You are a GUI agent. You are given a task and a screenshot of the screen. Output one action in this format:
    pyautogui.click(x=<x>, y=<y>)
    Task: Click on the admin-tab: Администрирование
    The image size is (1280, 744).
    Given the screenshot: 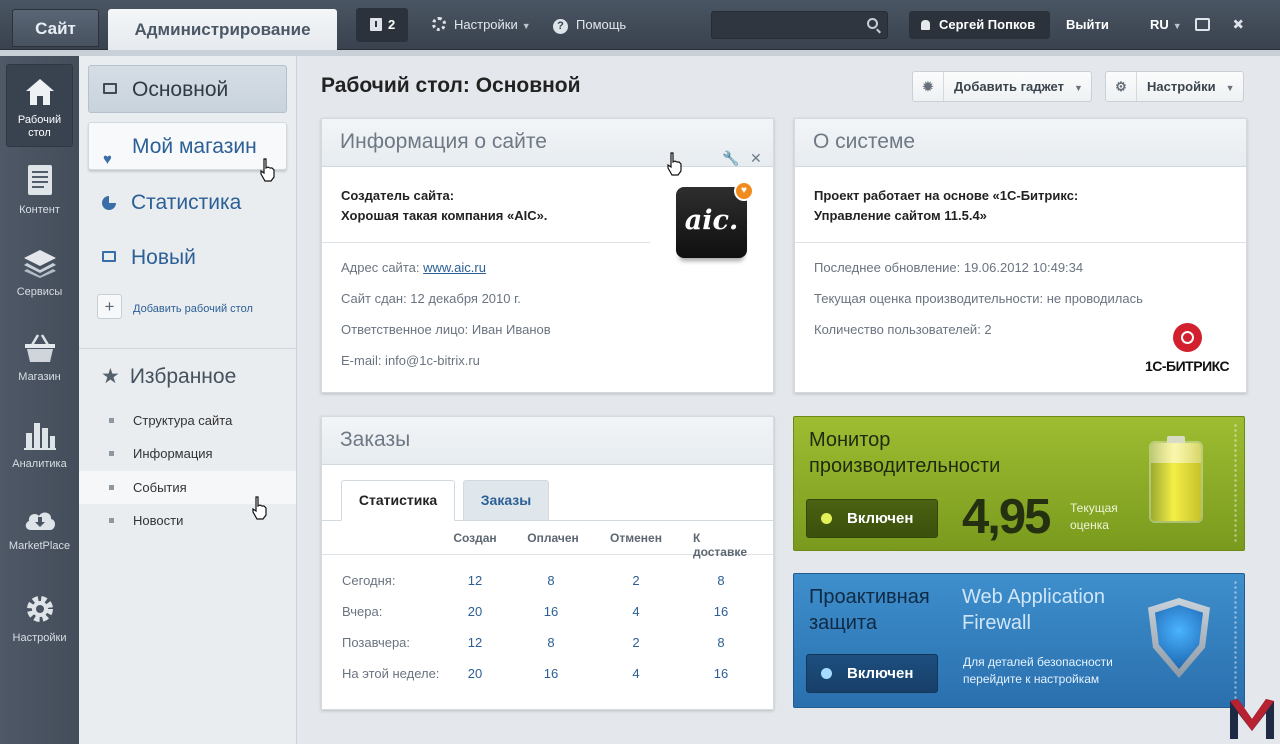 What is the action you would take?
    pyautogui.click(x=222, y=29)
    